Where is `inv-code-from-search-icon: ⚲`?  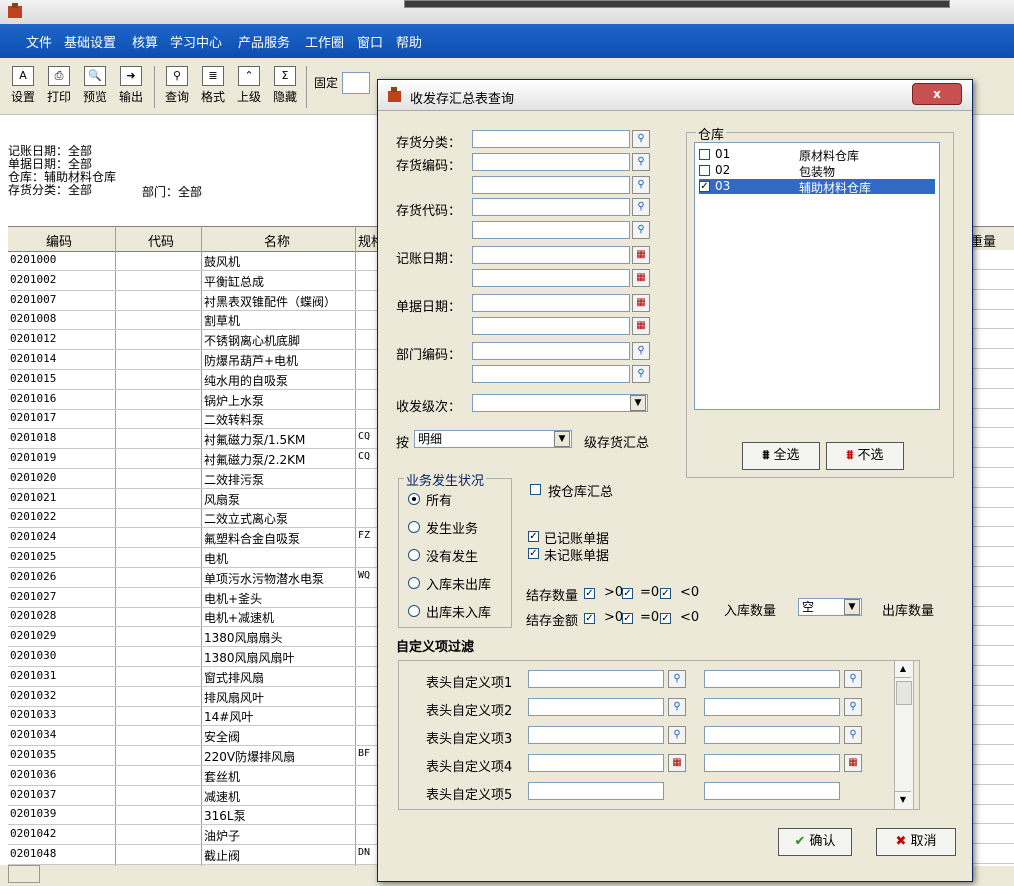 inv-code-from-search-icon: ⚲ is located at coordinates (641, 162).